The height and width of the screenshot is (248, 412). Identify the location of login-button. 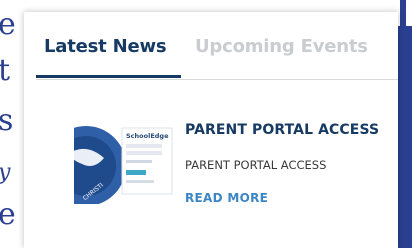
(136, 172).